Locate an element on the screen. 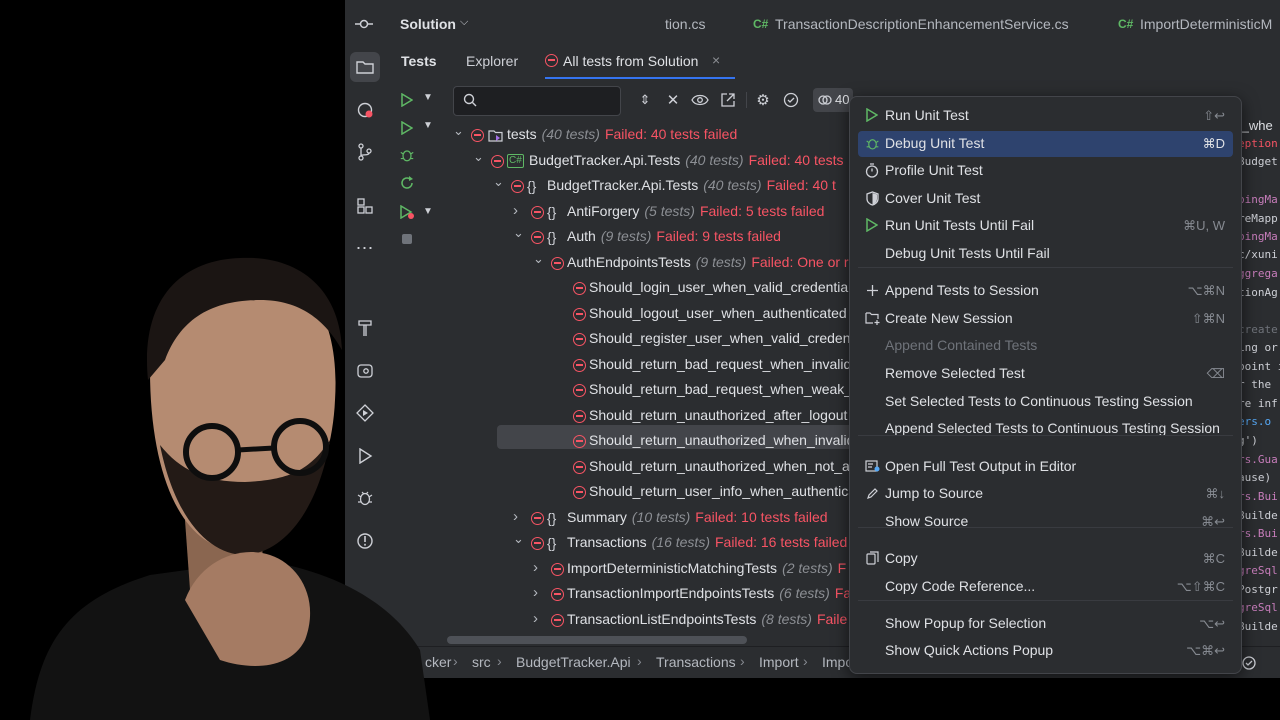 The image size is (1280, 720). chevron-down-icon: ▼ is located at coordinates (428, 97).